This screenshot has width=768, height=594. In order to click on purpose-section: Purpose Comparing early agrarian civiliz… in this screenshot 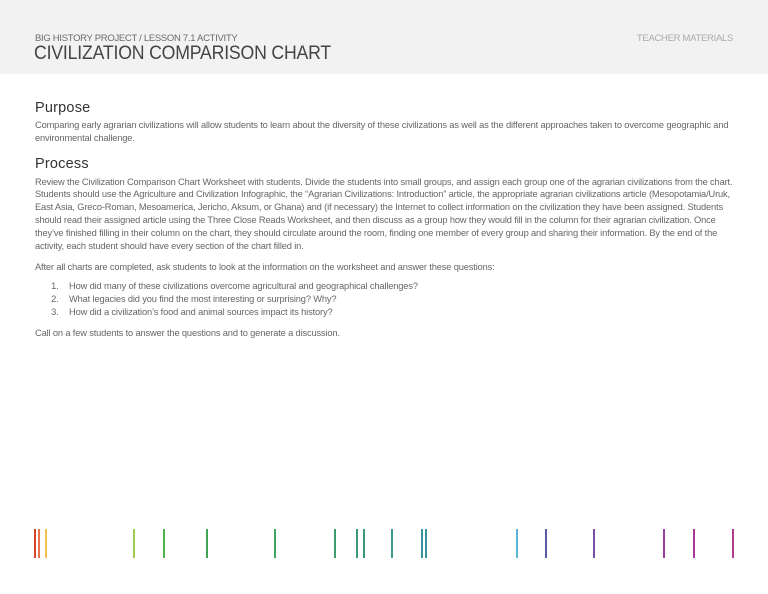, I will do `click(385, 122)`.